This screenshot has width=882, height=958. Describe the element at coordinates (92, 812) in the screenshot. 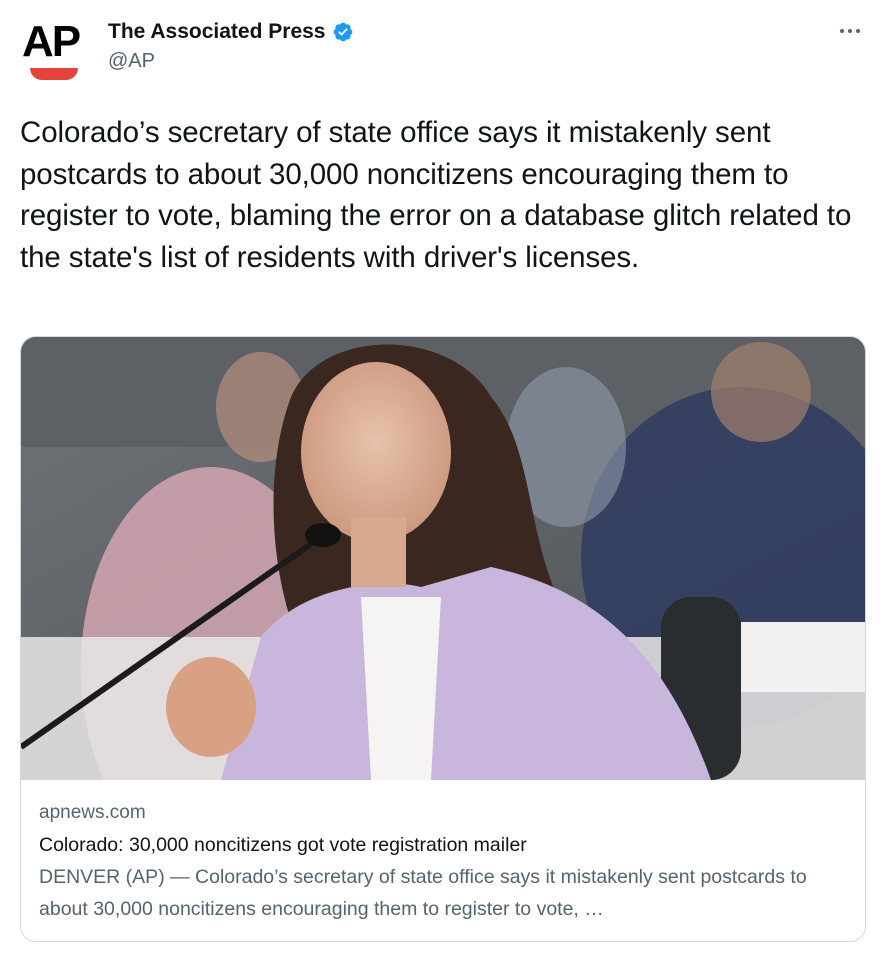

I see `card-domain: apnews.com` at that location.